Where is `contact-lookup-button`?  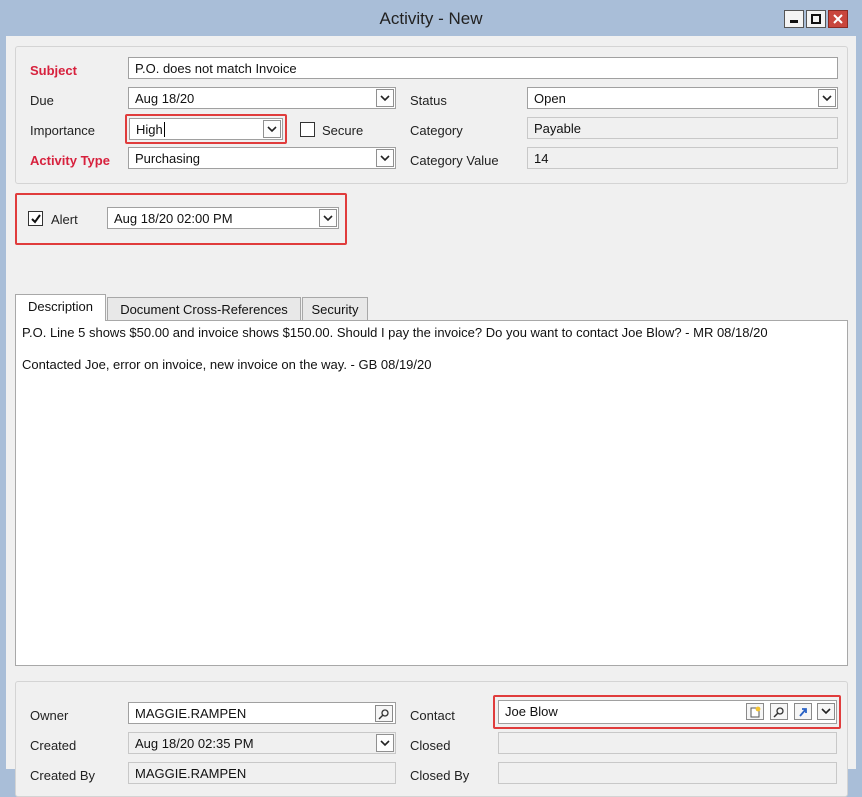
contact-lookup-button is located at coordinates (779, 711).